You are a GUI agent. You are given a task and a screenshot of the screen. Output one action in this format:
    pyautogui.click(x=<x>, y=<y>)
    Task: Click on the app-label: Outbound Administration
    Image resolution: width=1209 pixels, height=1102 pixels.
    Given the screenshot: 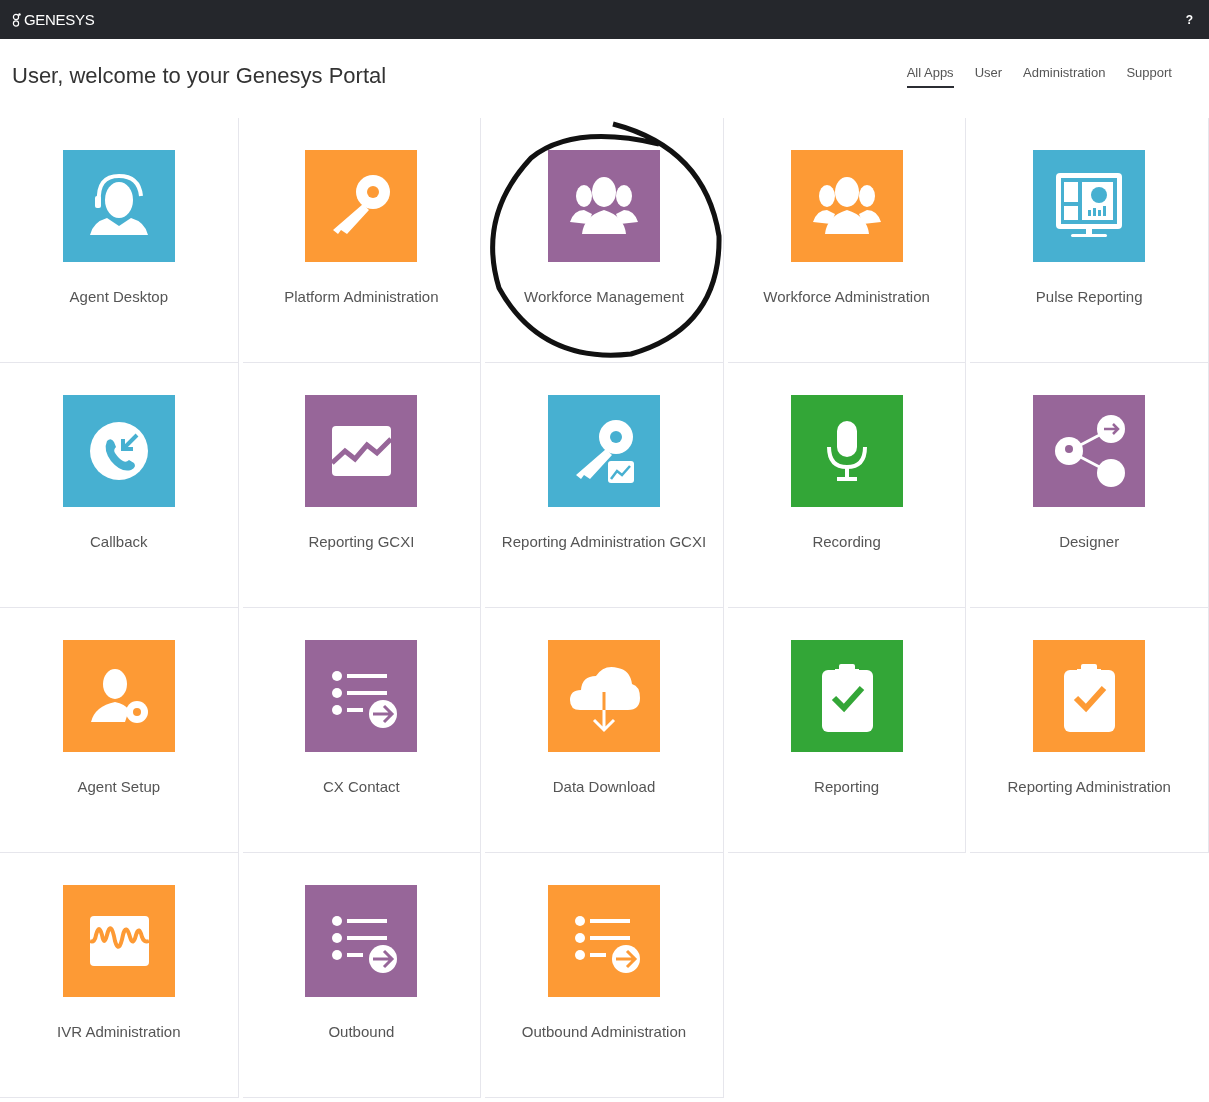 What is the action you would take?
    pyautogui.click(x=604, y=1032)
    